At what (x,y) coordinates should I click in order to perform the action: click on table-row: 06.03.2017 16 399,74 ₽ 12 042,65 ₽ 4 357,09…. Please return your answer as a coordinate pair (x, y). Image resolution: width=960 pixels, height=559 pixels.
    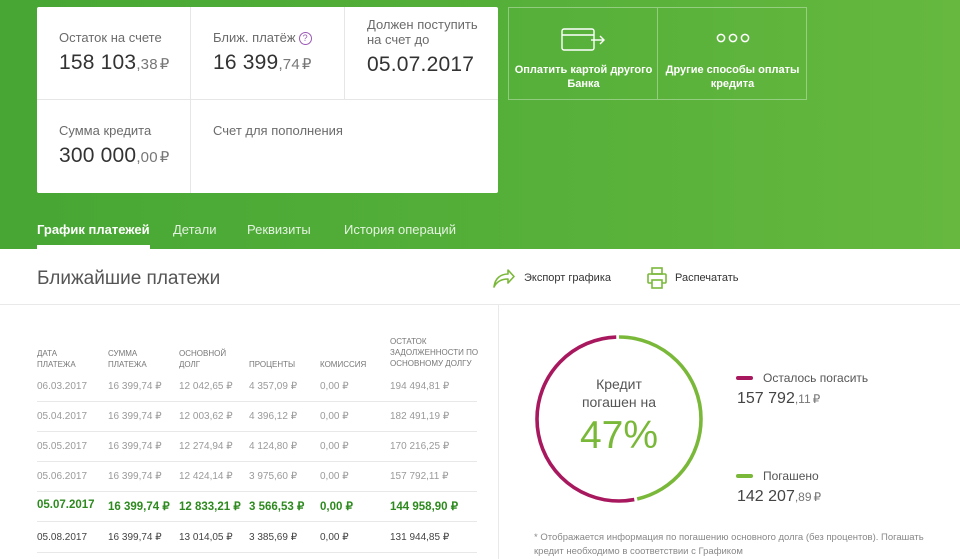
    Looking at the image, I should click on (257, 387).